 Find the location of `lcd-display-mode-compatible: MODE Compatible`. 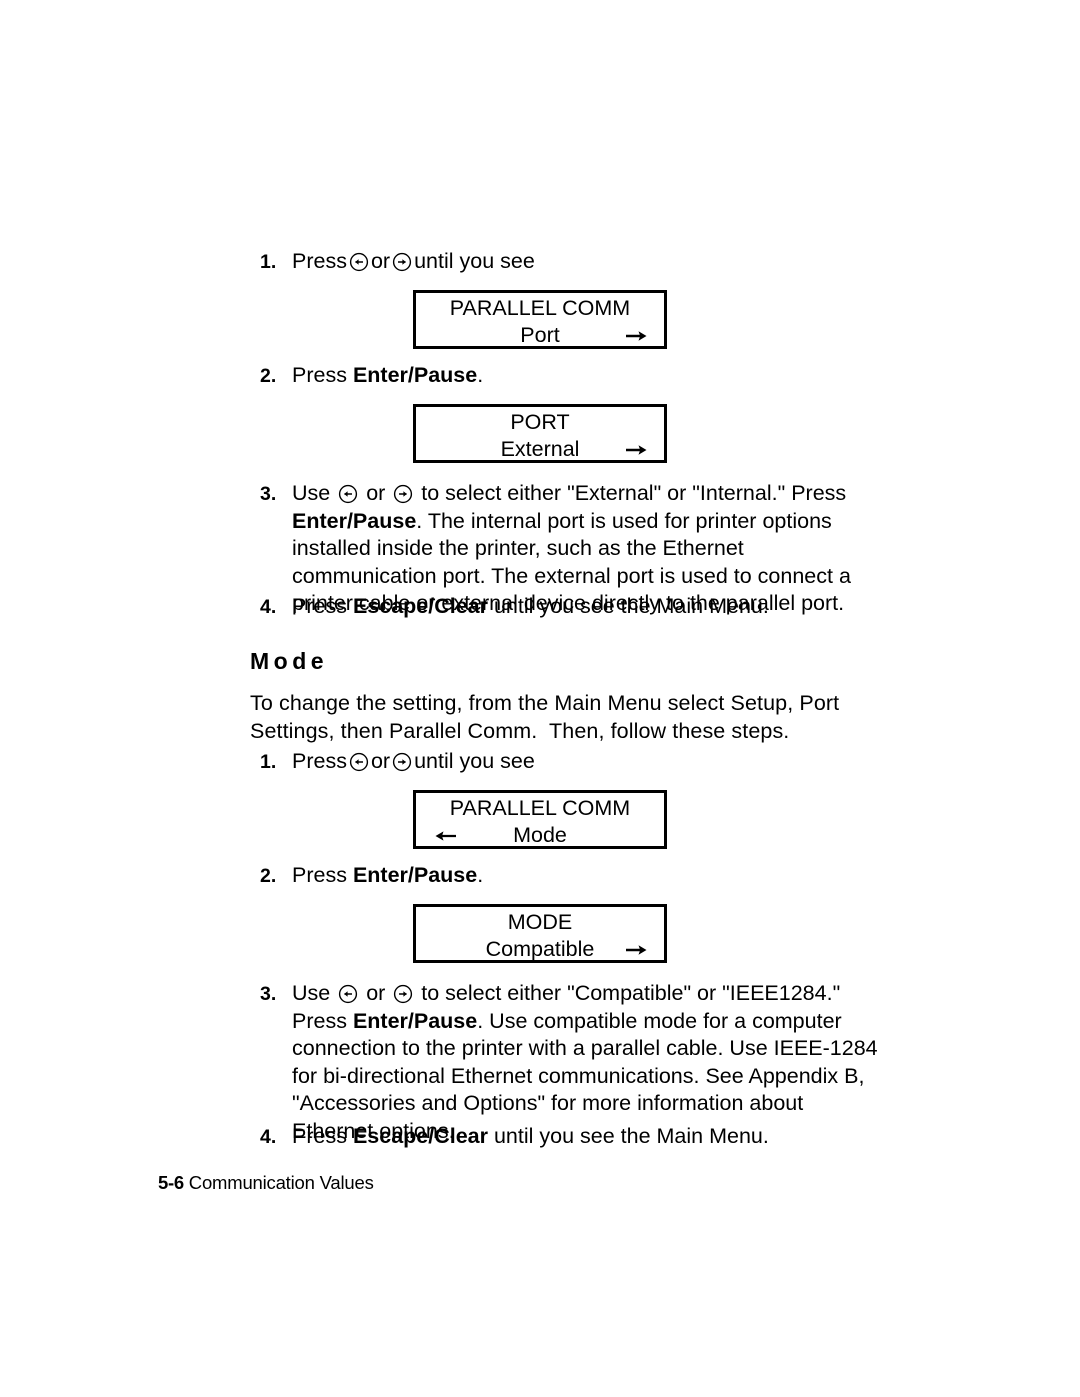

lcd-display-mode-compatible: MODE Compatible is located at coordinates (540, 933).